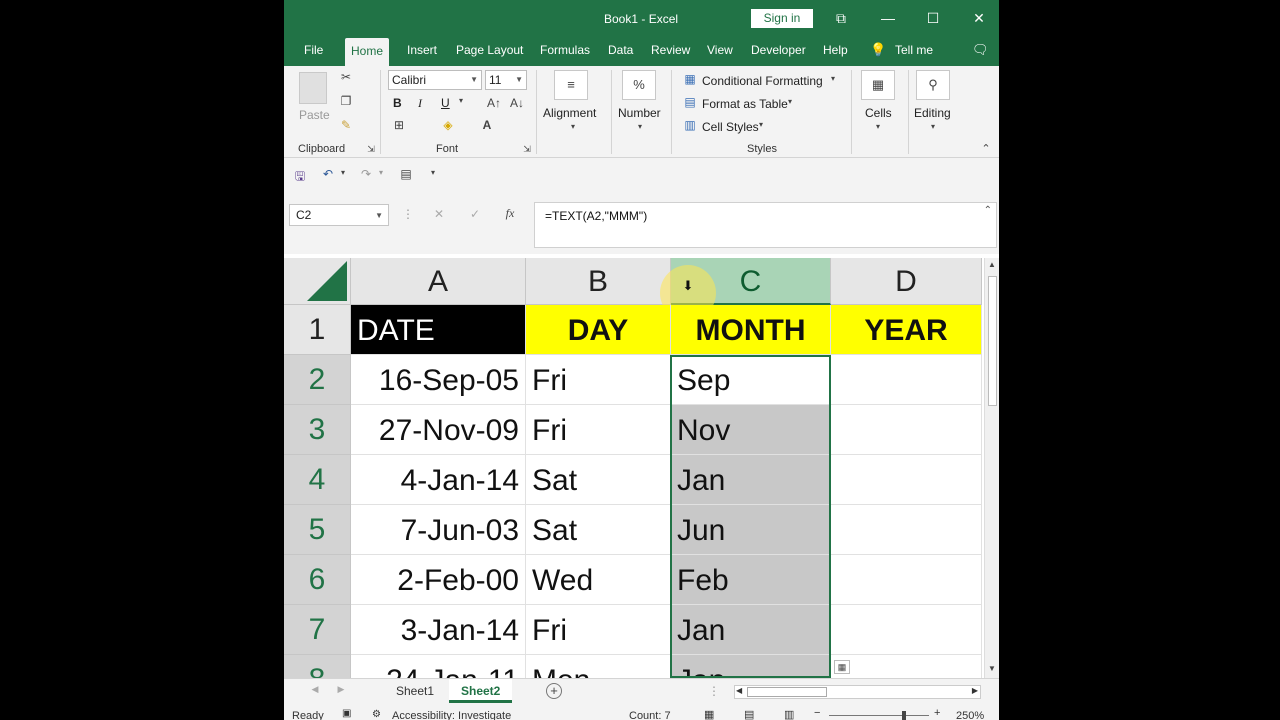 This screenshot has width=1280, height=720. What do you see at coordinates (438, 380) in the screenshot?
I see `cell-a2: 16-Sep-05` at bounding box center [438, 380].